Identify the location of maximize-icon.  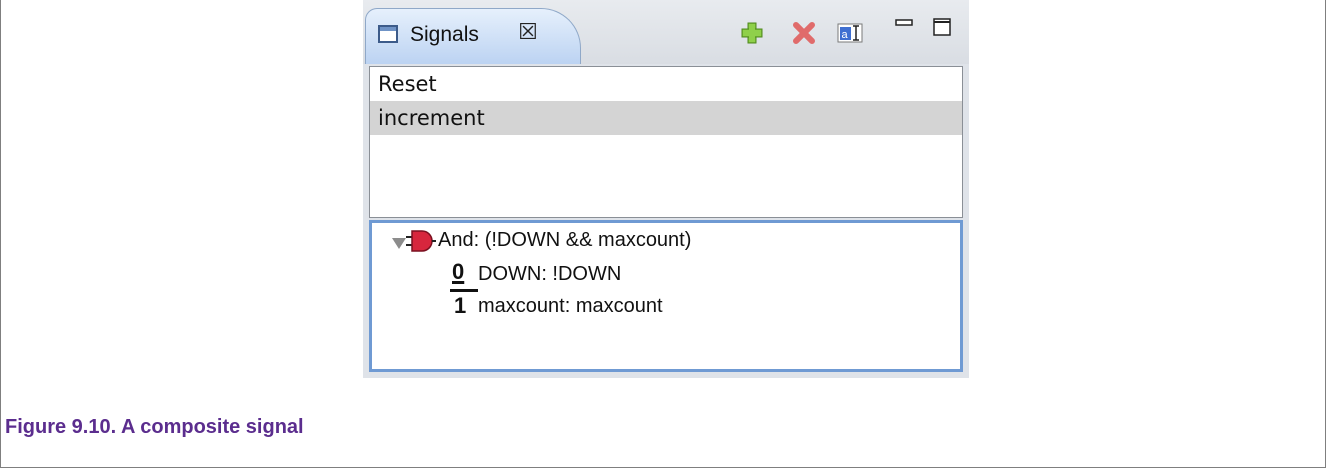
(942, 27).